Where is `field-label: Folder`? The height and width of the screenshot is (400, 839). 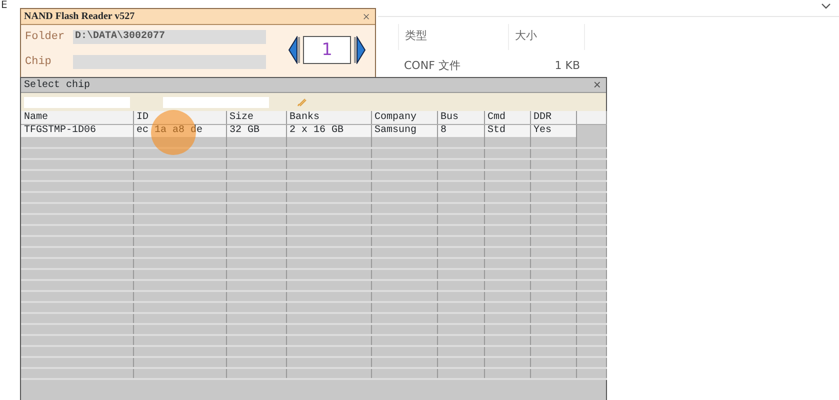
field-label: Folder is located at coordinates (45, 37).